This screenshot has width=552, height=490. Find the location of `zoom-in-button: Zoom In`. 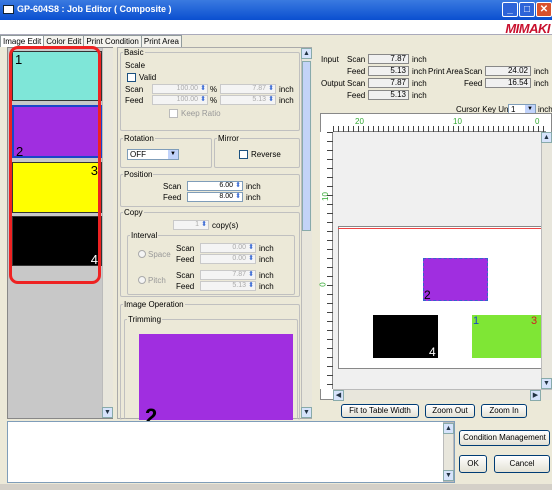

zoom-in-button: Zoom In is located at coordinates (504, 411).